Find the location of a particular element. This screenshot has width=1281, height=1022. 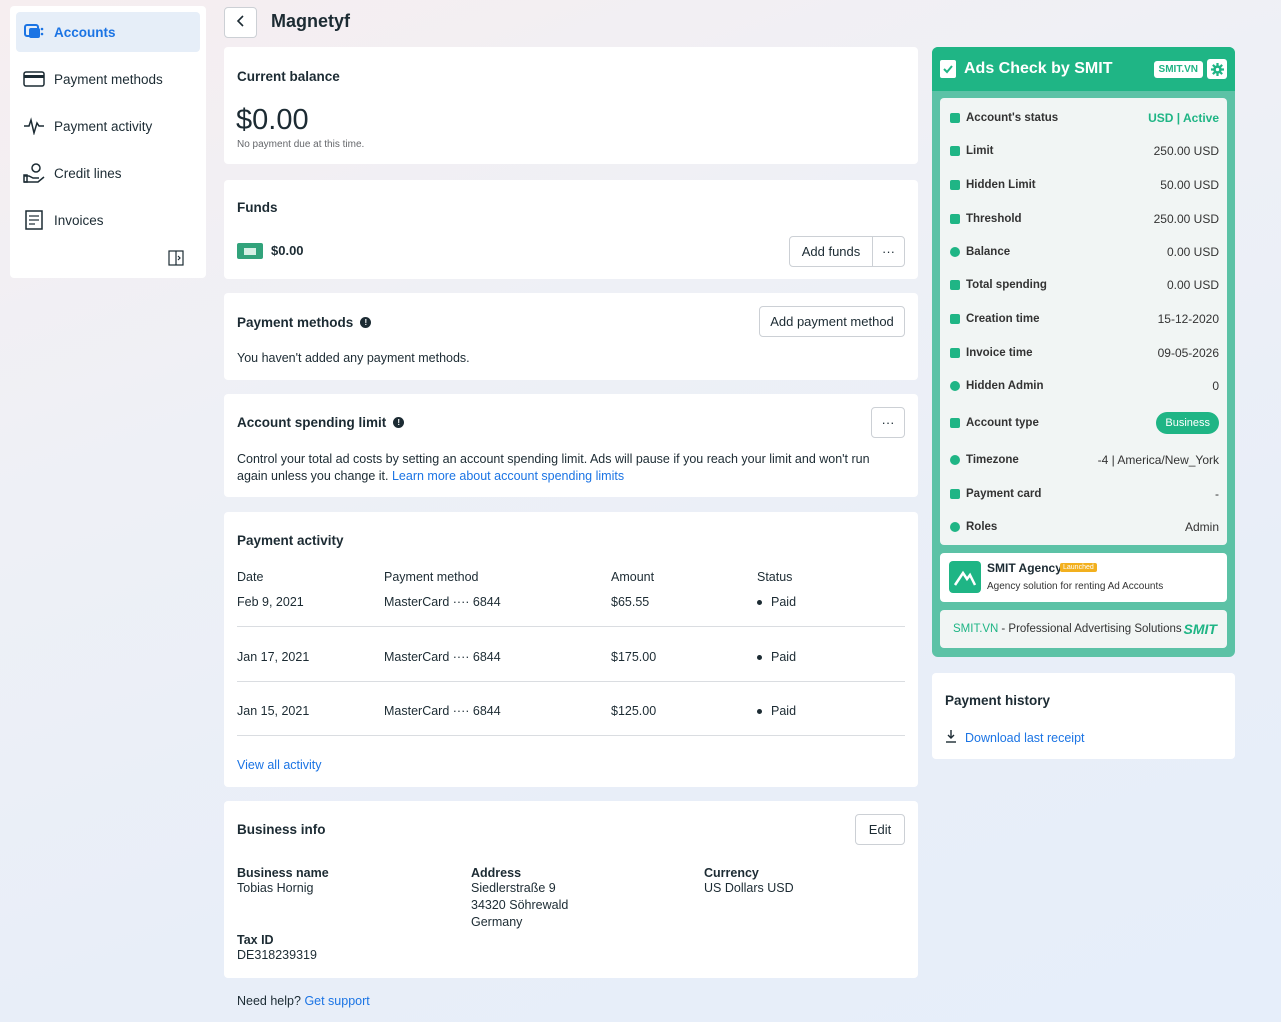

row-value: - is located at coordinates (1217, 494).